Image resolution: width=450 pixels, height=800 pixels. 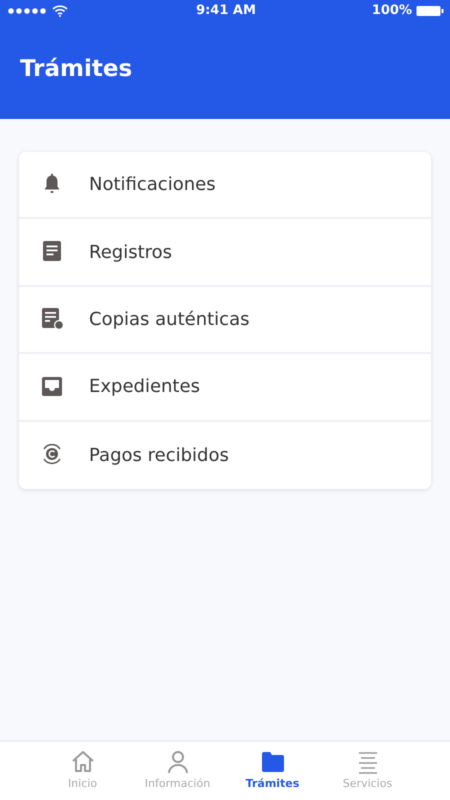 I want to click on menu-item: Registros, so click(x=225, y=253).